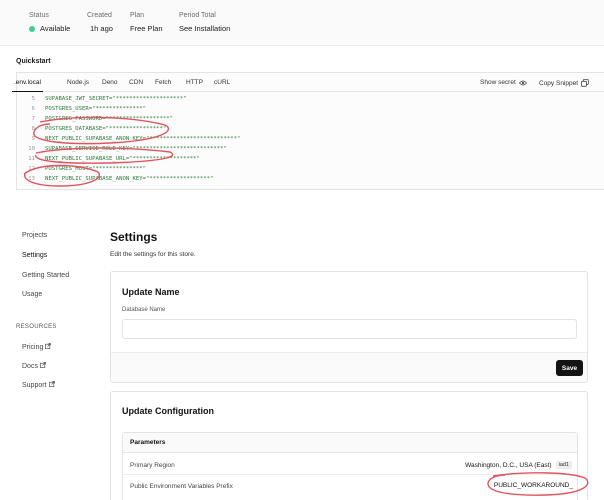  I want to click on card-title: Update Name, so click(151, 292).